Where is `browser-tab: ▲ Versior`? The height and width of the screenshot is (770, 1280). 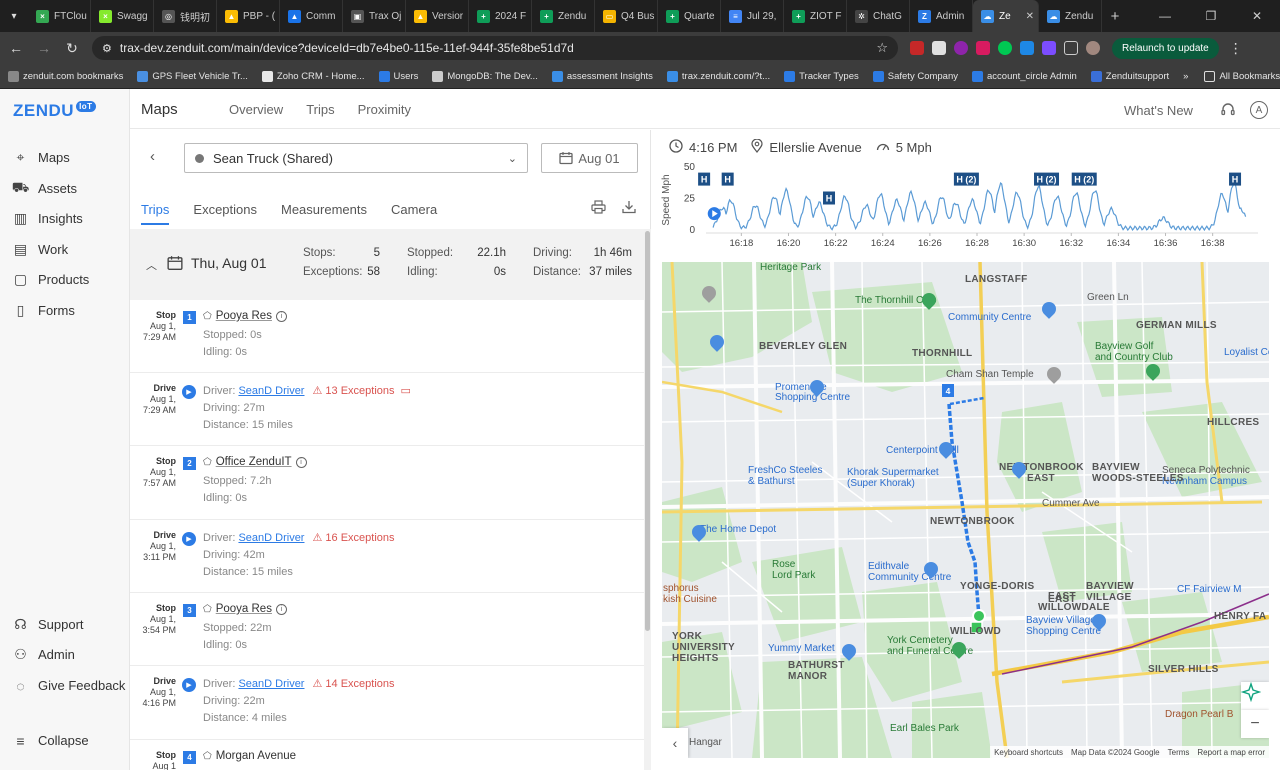 browser-tab: ▲ Versior is located at coordinates (437, 16).